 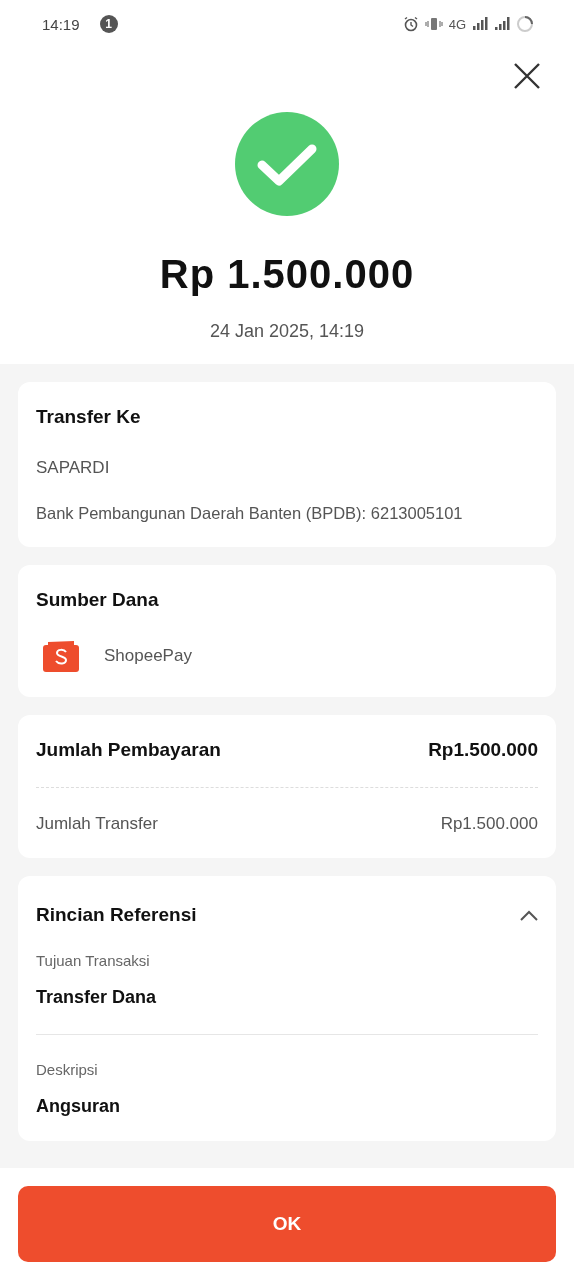 I want to click on detail-label: Jumlah Transfer, so click(x=97, y=824).